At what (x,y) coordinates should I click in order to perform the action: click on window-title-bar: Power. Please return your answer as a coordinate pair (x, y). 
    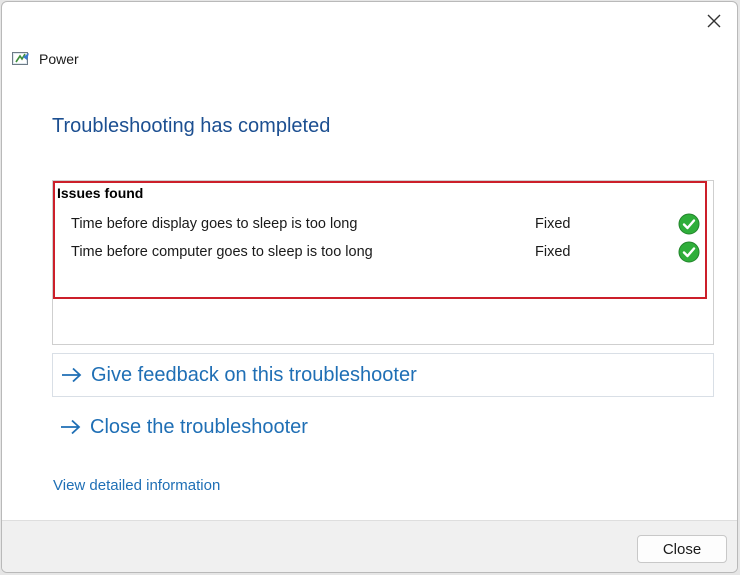
    Looking at the image, I should click on (45, 59).